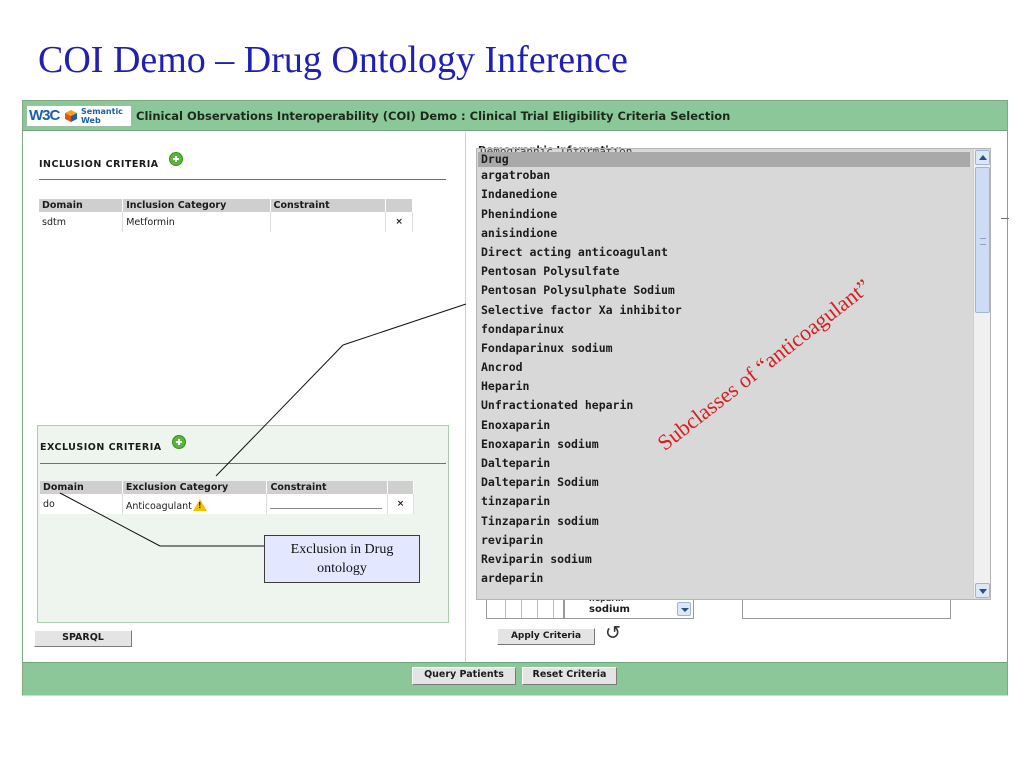 This screenshot has height=768, width=1024. Describe the element at coordinates (342, 568) in the screenshot. I see `callout-line-2: ontology` at that location.